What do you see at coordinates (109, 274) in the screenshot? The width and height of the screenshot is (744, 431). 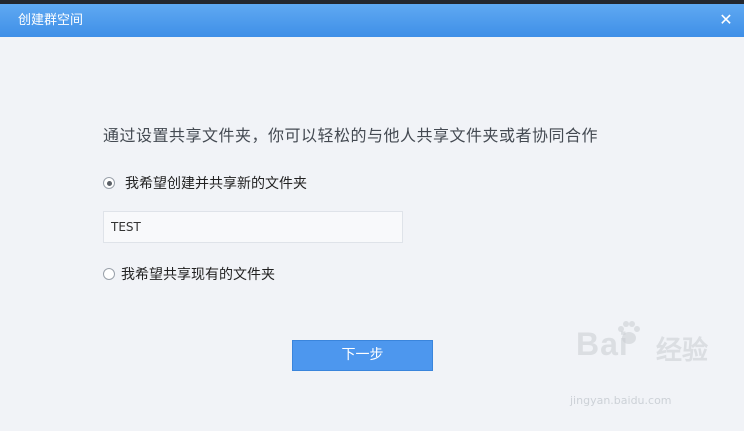 I see `radio-unselected-icon` at bounding box center [109, 274].